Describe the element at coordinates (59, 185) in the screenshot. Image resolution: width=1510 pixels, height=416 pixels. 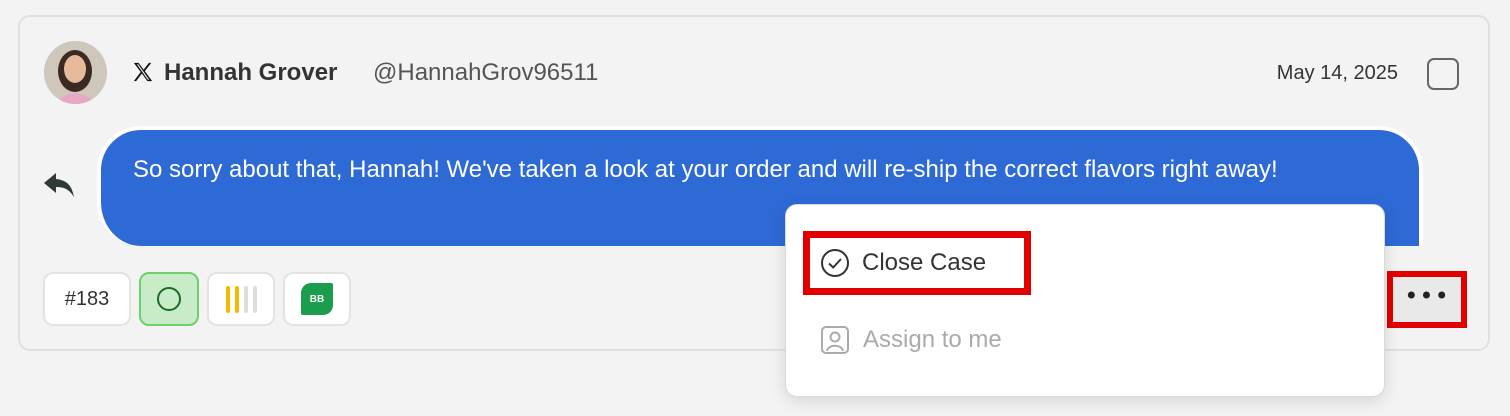
I see `reply-icon` at that location.